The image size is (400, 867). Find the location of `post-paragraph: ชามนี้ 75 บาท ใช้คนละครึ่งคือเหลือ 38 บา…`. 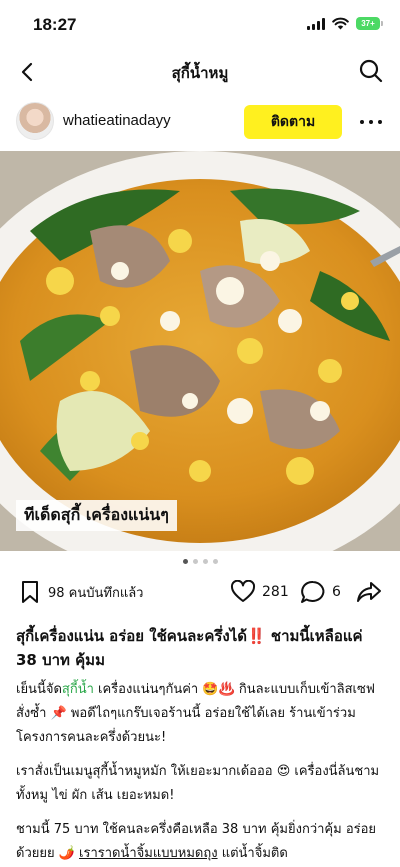

post-paragraph: ชามนี้ 75 บาท ใช้คนละครึ่งคือเหลือ 38 บา… is located at coordinates (201, 842).